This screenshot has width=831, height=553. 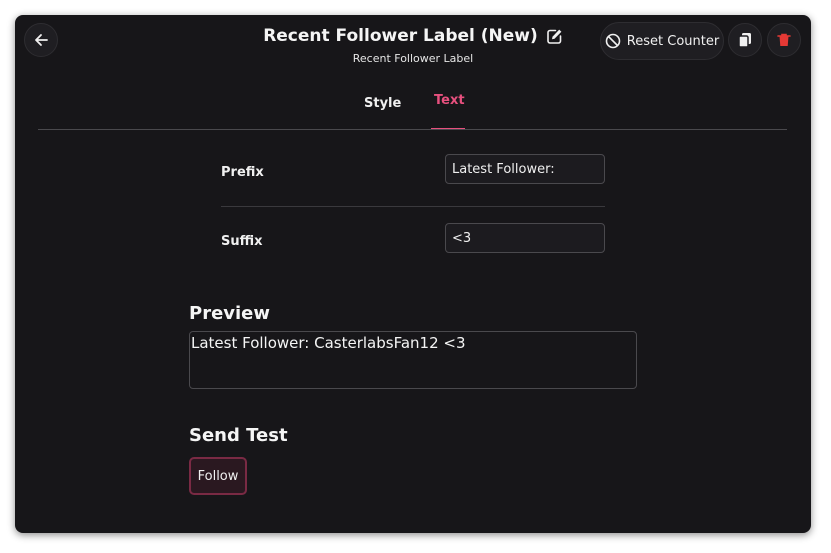 I want to click on suffix-label: Suffix, so click(x=242, y=241).